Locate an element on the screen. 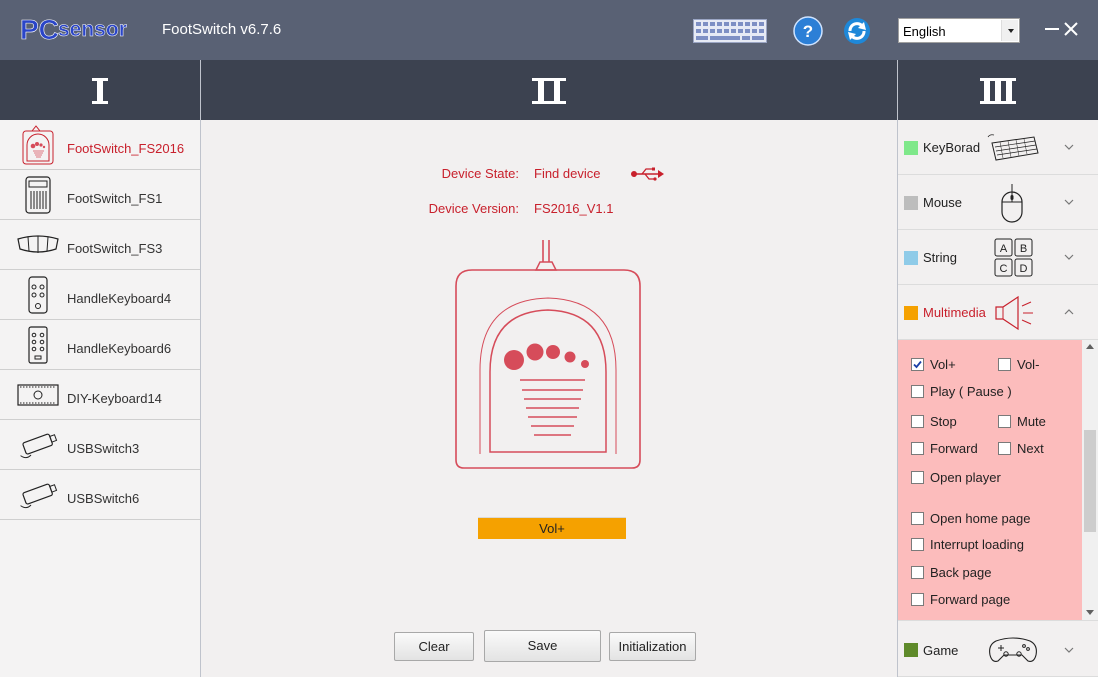 Image resolution: width=1098 pixels, height=677 pixels. device-label: USBSwitch6 is located at coordinates (103, 498).